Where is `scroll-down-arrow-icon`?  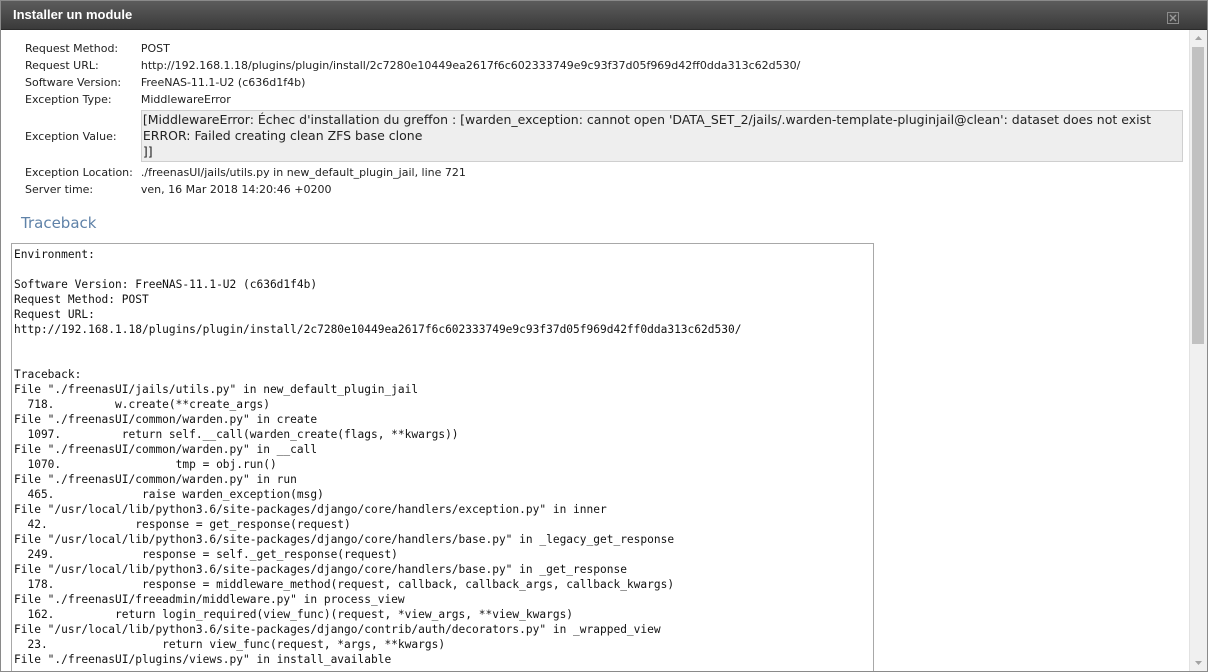
scroll-down-arrow-icon is located at coordinates (1198, 662).